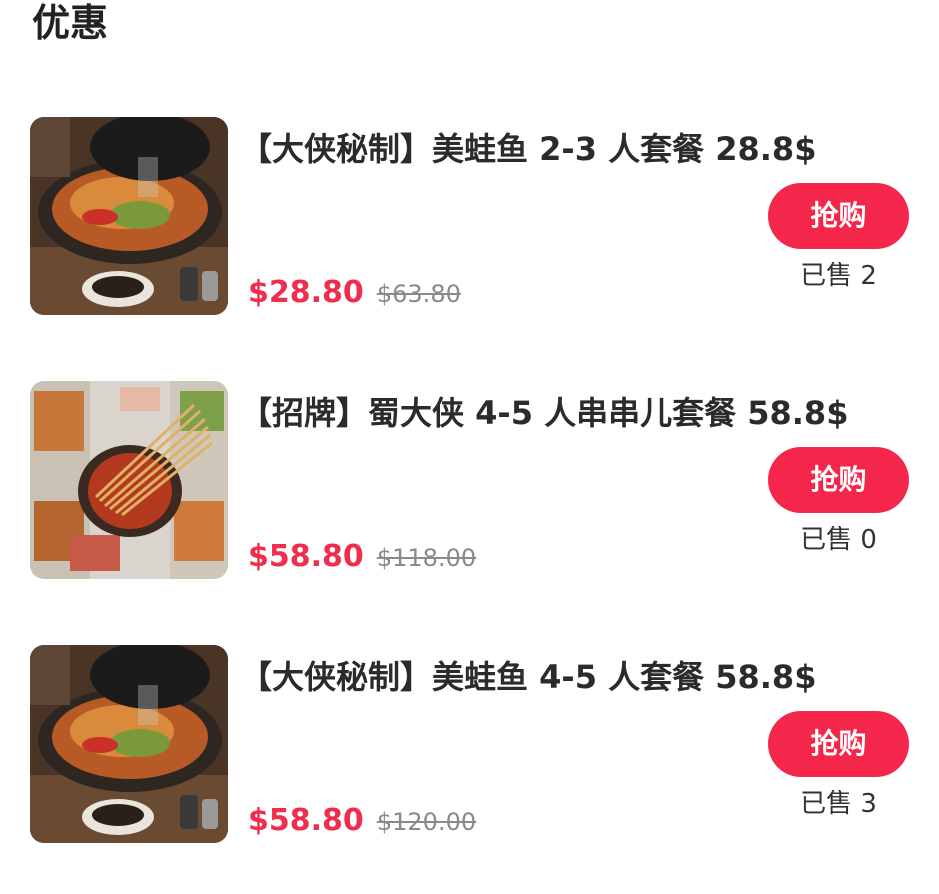  I want to click on original-price: $118.00, so click(426, 558).